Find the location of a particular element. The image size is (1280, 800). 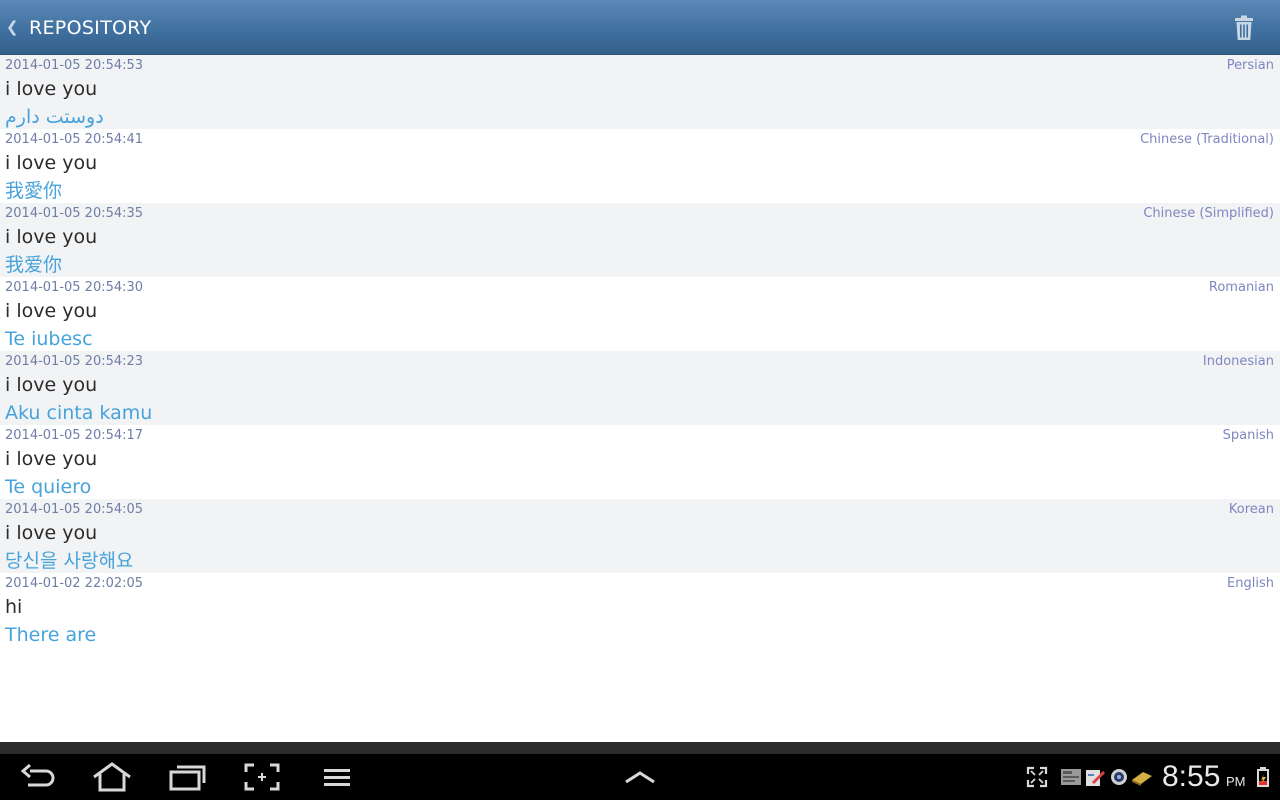

fullscreen-icon is located at coordinates (1037, 777).